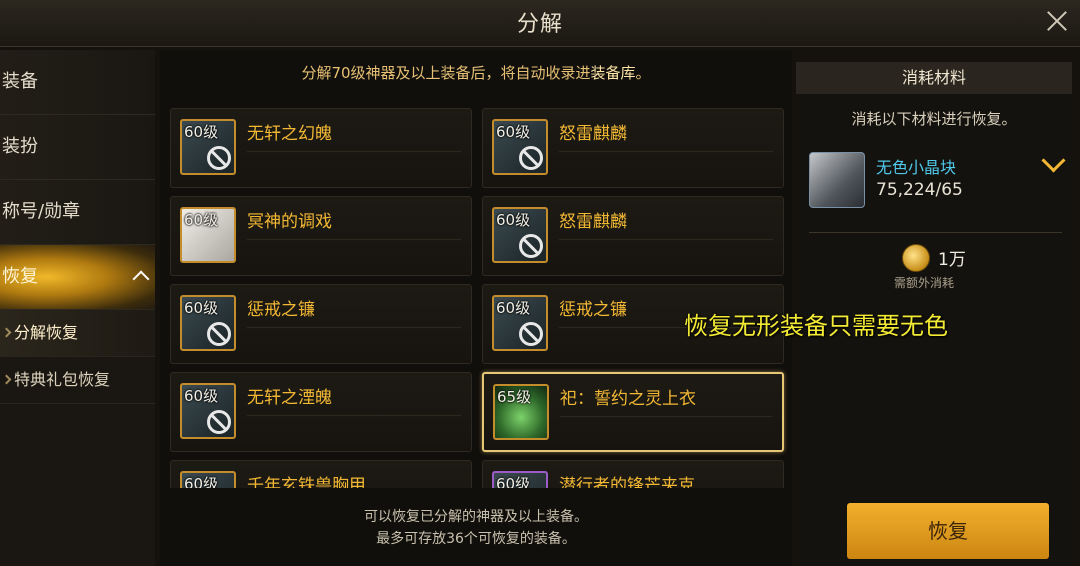  I want to click on sidebar-subitem-package-restore: 特典礼包恢复, so click(77, 380).